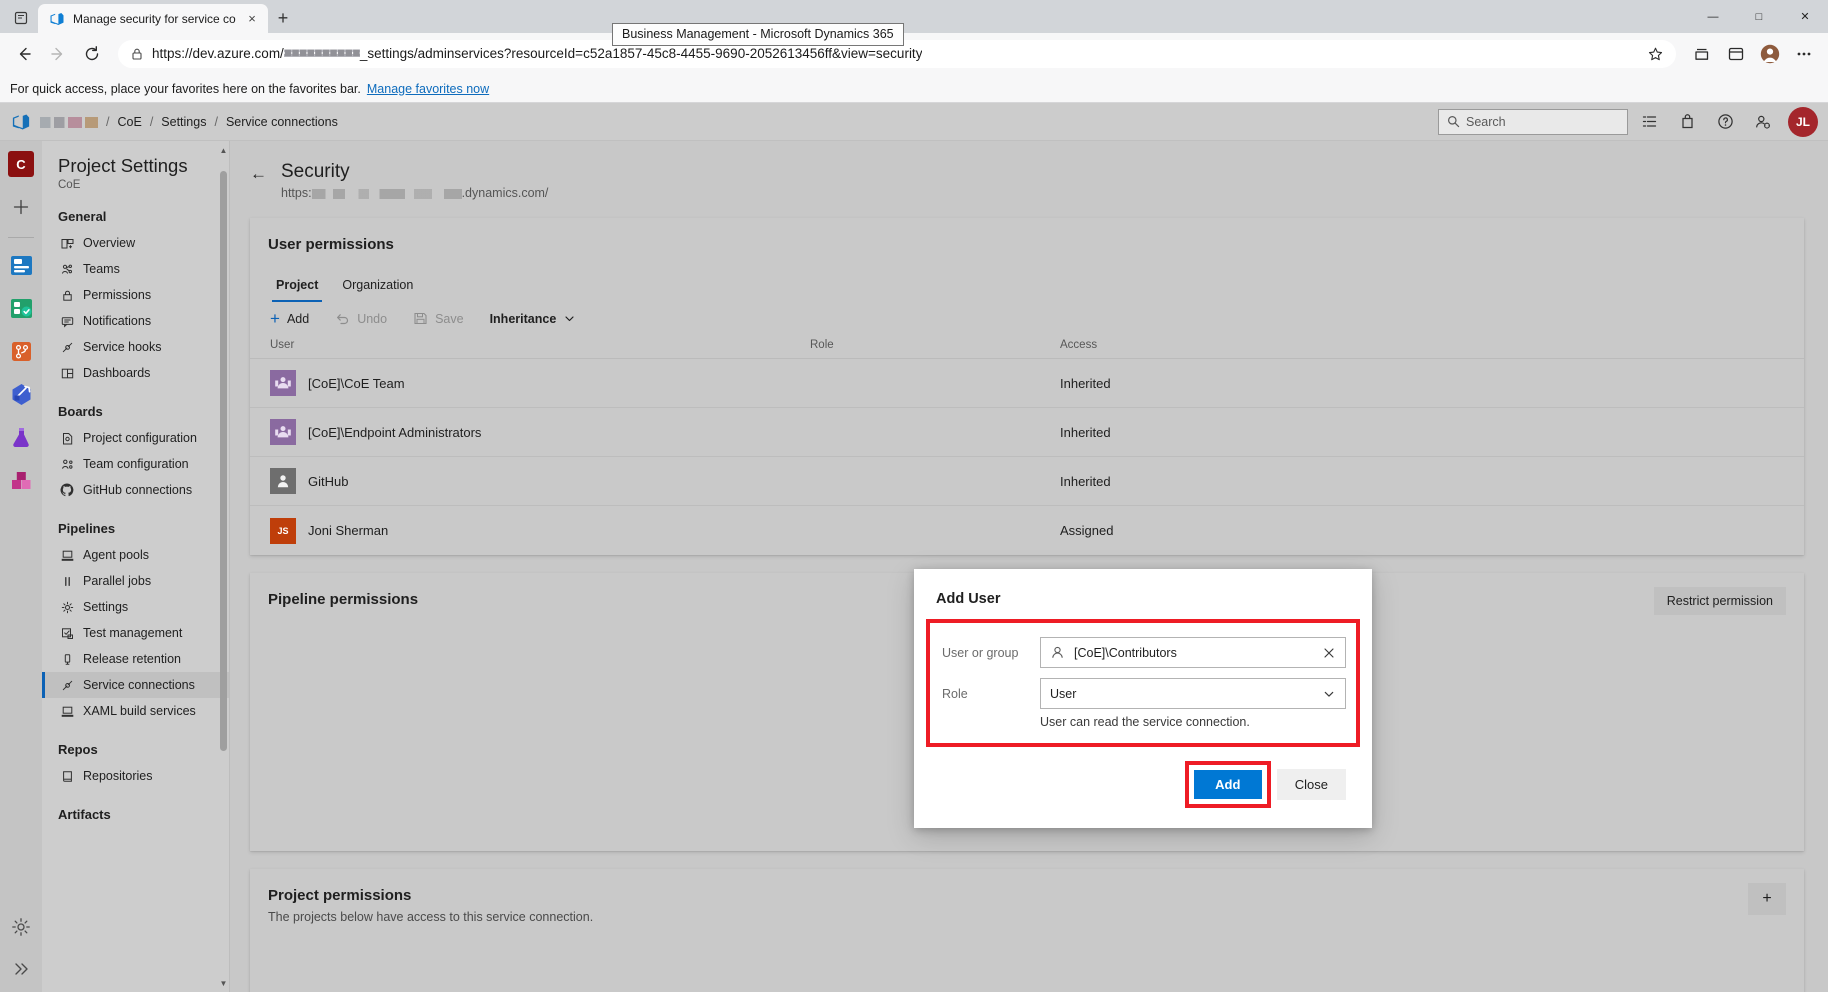  Describe the element at coordinates (223, 150) in the screenshot. I see `scroll-up-arrow: ▲` at that location.